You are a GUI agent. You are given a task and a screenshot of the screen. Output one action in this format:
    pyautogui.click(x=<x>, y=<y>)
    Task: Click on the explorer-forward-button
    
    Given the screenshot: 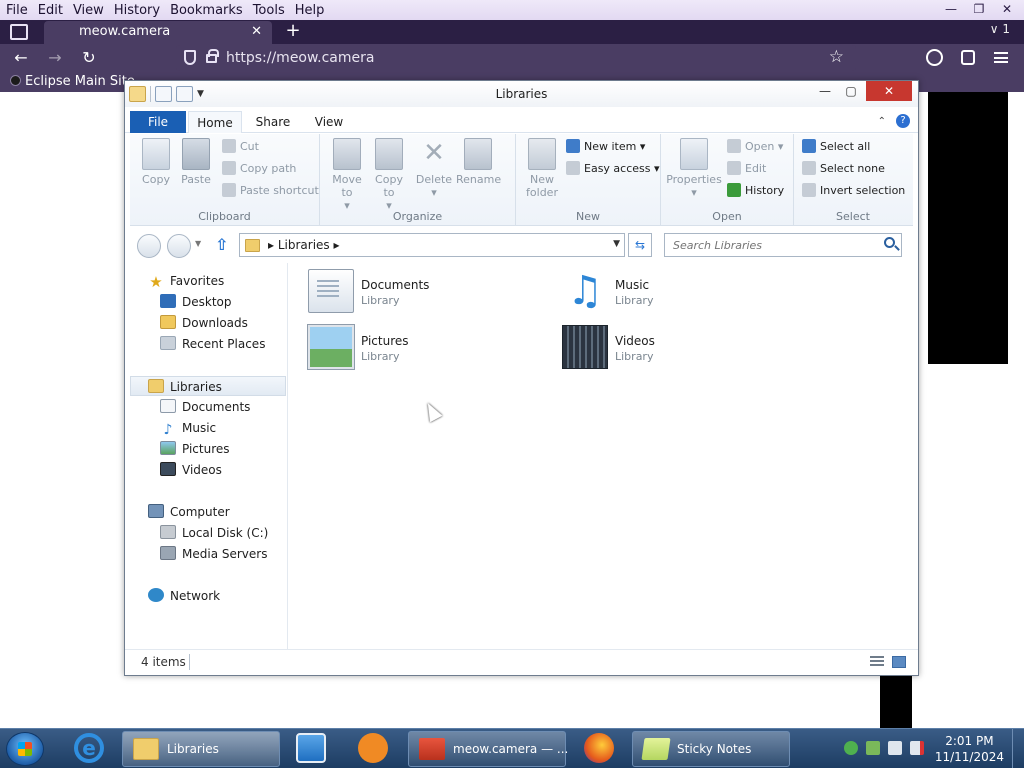 What is the action you would take?
    pyautogui.click(x=179, y=246)
    